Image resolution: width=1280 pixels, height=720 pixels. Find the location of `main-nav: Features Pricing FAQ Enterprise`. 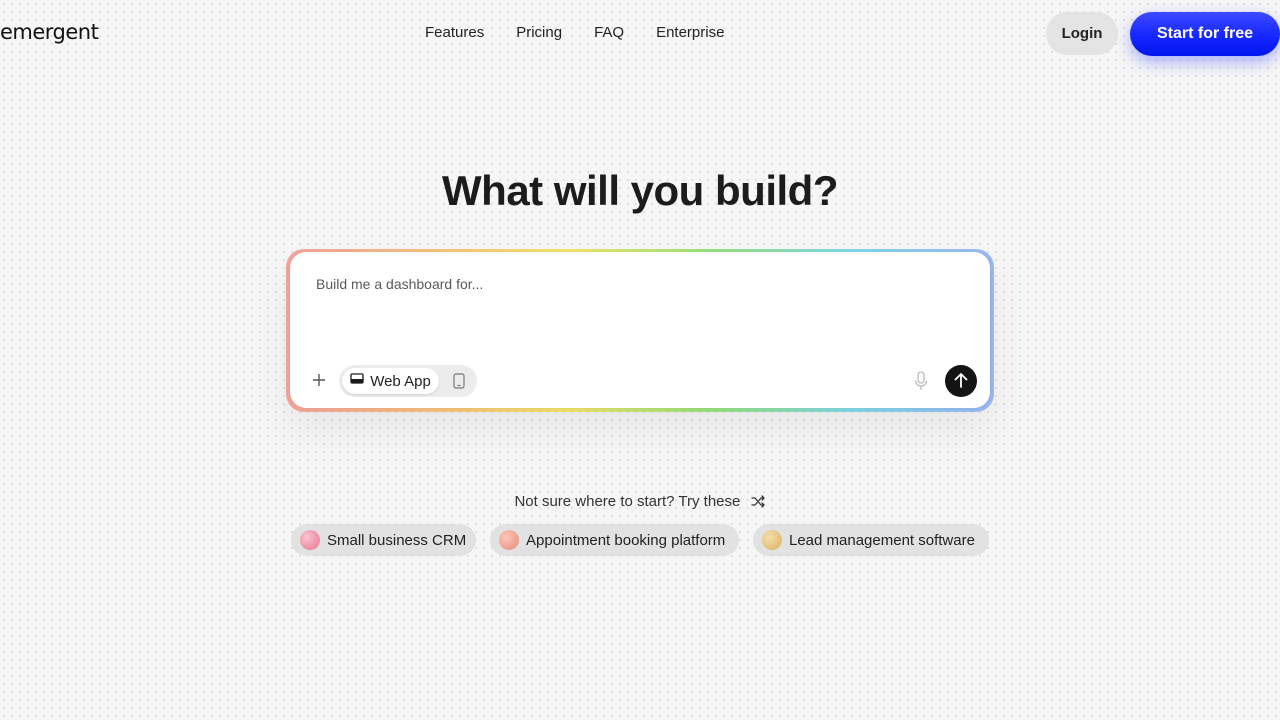

main-nav: Features Pricing FAQ Enterprise is located at coordinates (590, 32).